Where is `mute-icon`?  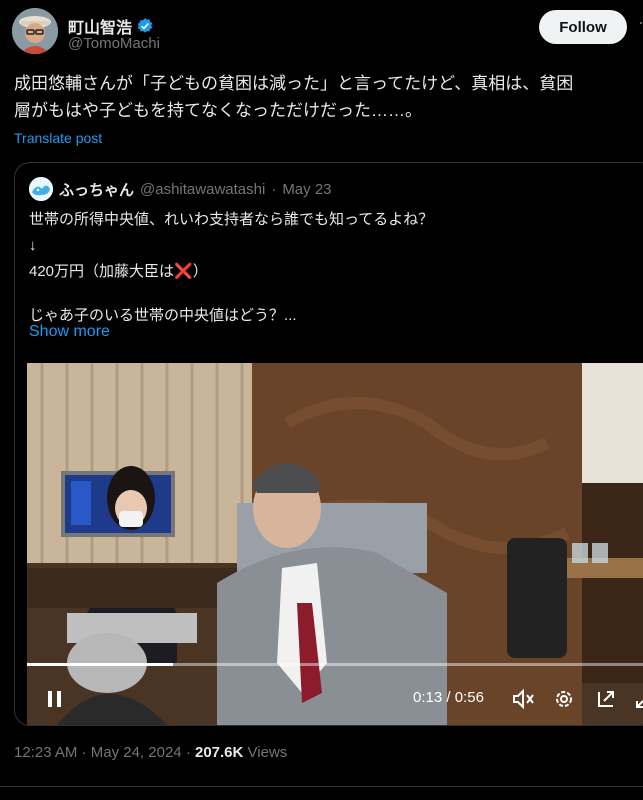 mute-icon is located at coordinates (524, 699).